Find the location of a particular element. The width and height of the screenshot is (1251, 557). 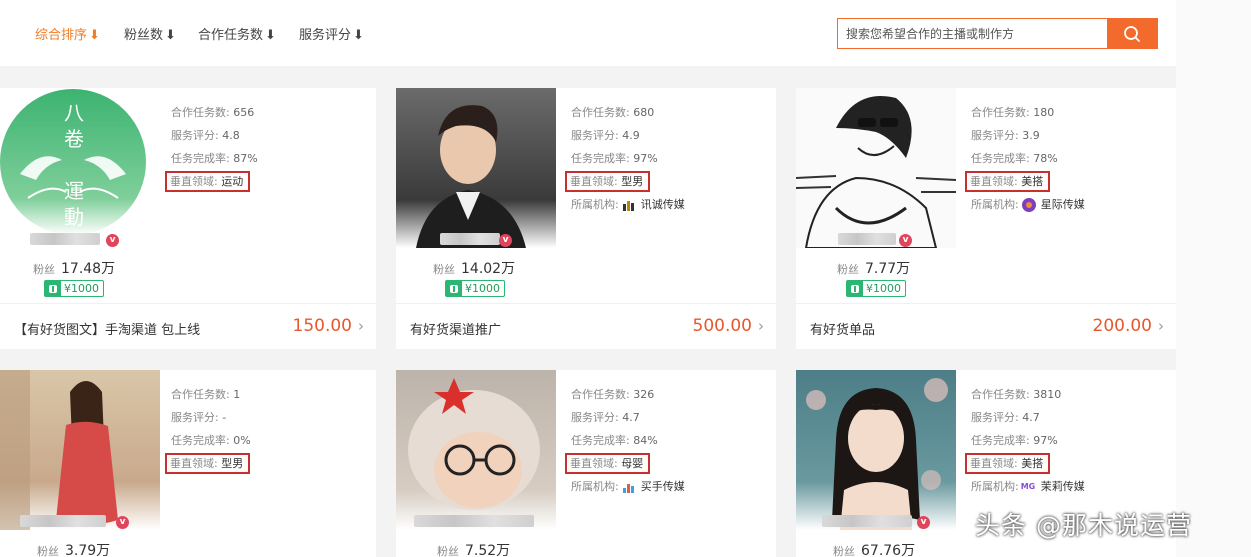

vertical-highlight: 垂直领域: 母婴 is located at coordinates (608, 463).